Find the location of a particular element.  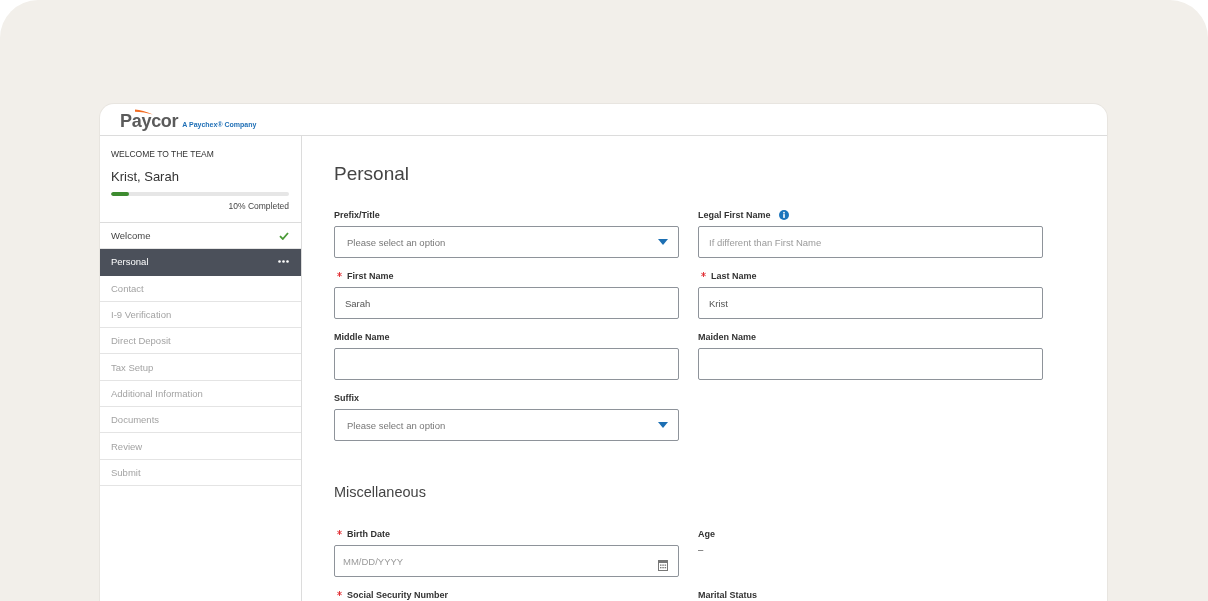

check-icon is located at coordinates (284, 235).